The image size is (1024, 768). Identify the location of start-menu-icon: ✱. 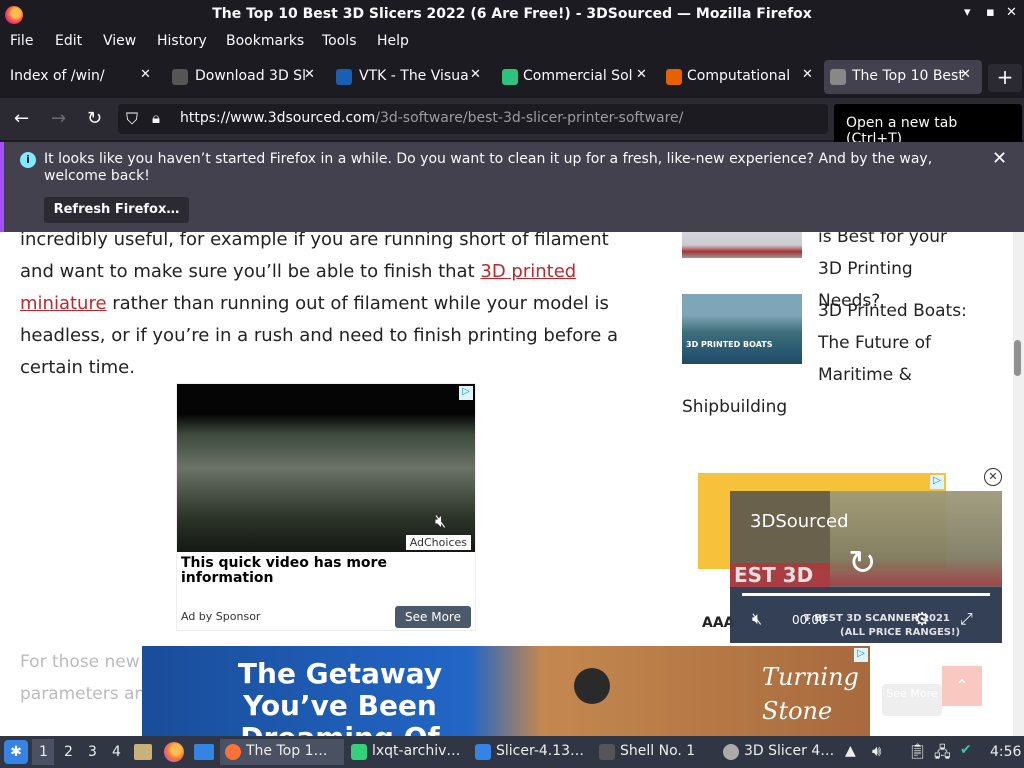
(16, 752).